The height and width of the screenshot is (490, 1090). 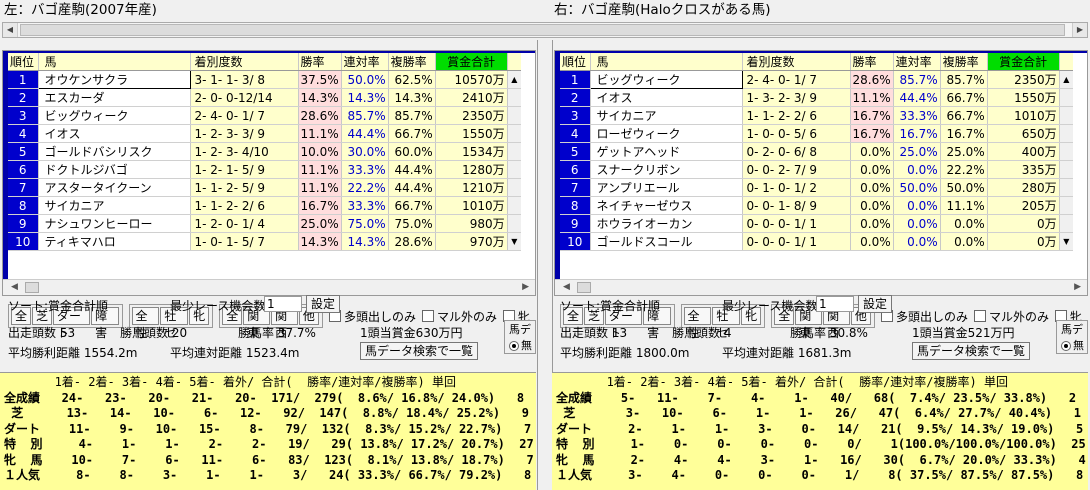 What do you see at coordinates (265, 97) in the screenshot?
I see `table-row: 2 エスカーダ 2- 0- 0-12/14 14.3% 14.3% 14.3% 2410万` at bounding box center [265, 97].